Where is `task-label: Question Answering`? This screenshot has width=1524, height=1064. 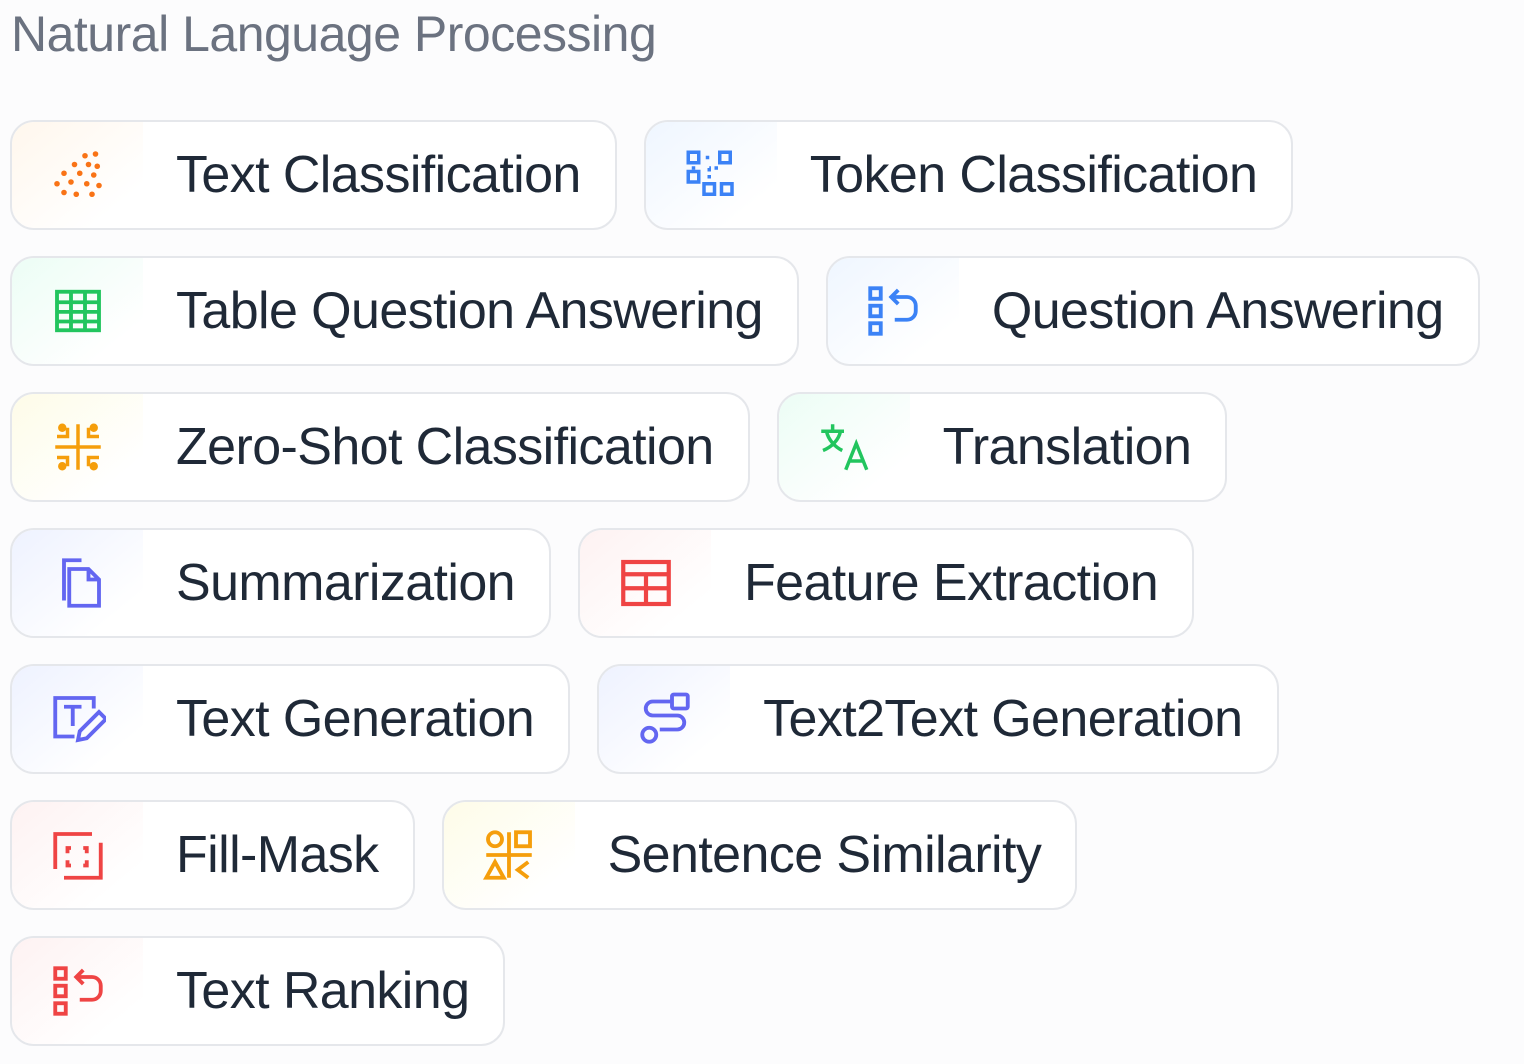
task-label: Question Answering is located at coordinates (1217, 311).